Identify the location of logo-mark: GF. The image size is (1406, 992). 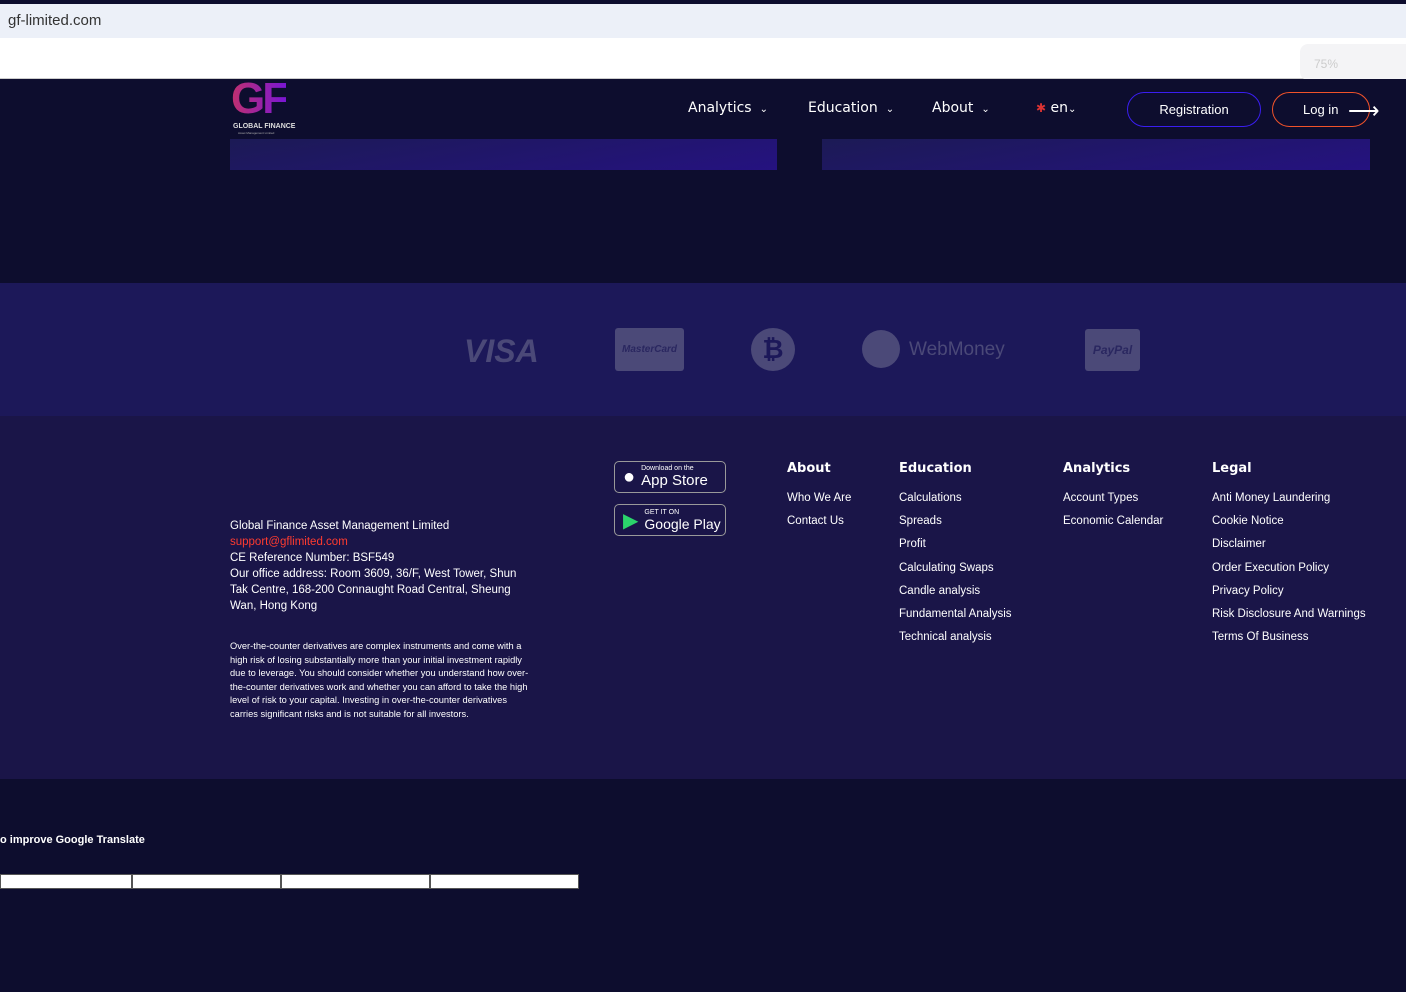
(260, 99).